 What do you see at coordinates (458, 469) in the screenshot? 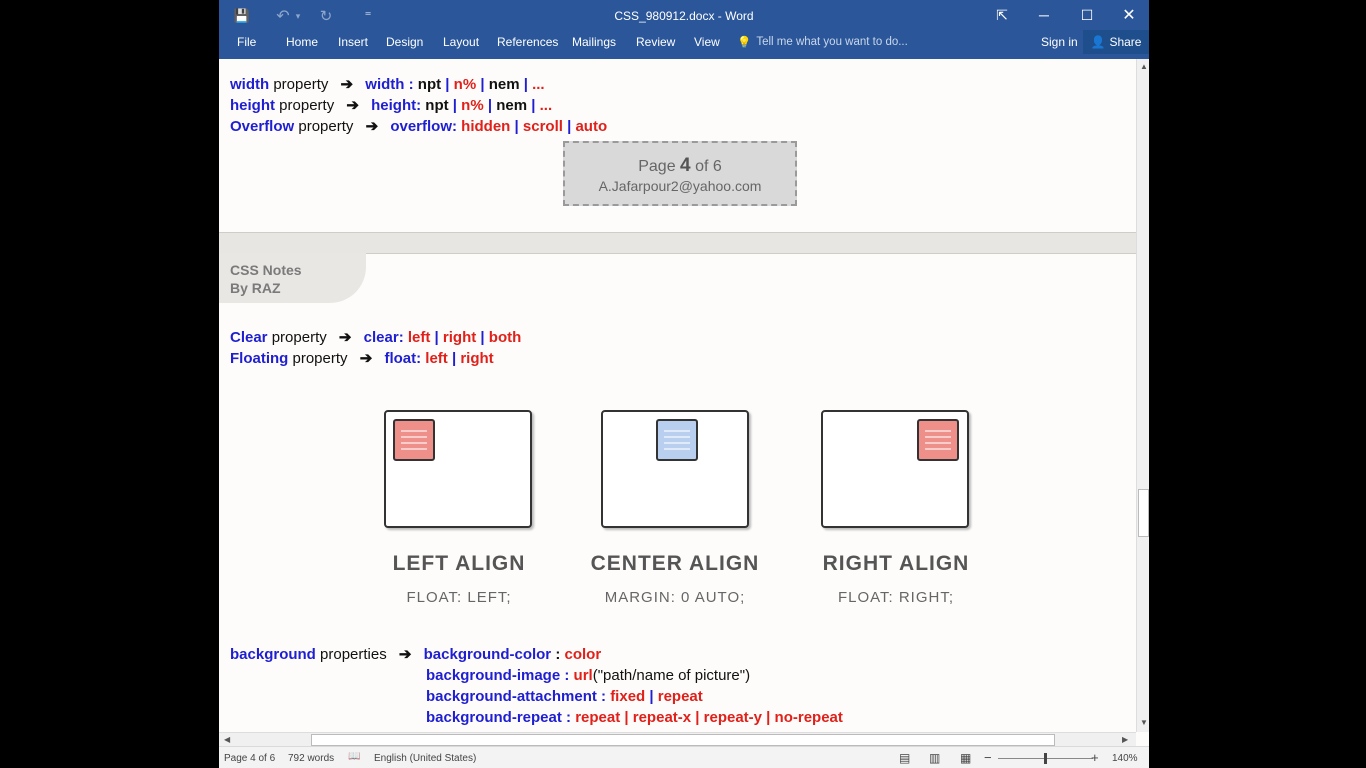
I see `left-align-box` at bounding box center [458, 469].